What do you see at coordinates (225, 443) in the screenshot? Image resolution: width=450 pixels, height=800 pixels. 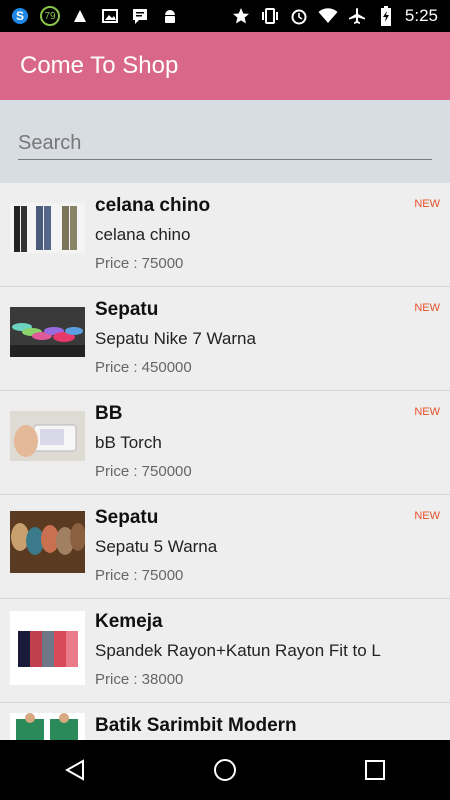 I see `product-item: BB bB Torch Price : 750000 NEW` at bounding box center [225, 443].